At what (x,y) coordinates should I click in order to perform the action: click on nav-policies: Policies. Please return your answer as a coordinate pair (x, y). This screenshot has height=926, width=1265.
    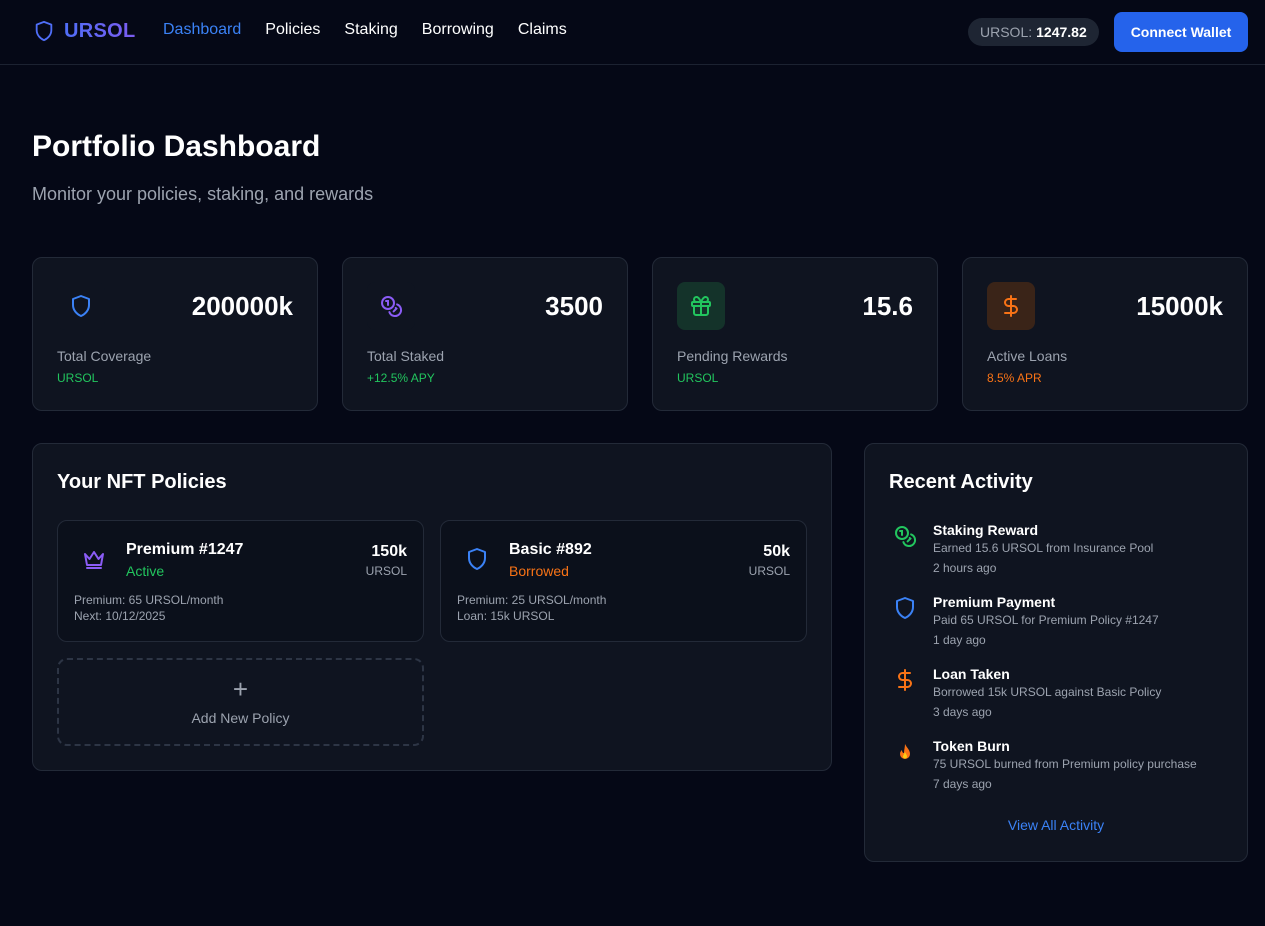
    Looking at the image, I should click on (292, 30).